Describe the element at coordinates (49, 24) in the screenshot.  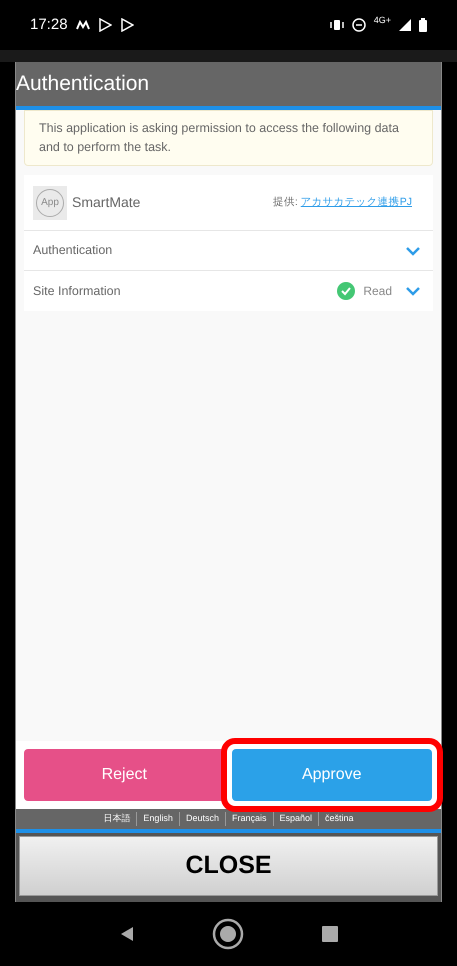
I see `status-time: 17:28` at that location.